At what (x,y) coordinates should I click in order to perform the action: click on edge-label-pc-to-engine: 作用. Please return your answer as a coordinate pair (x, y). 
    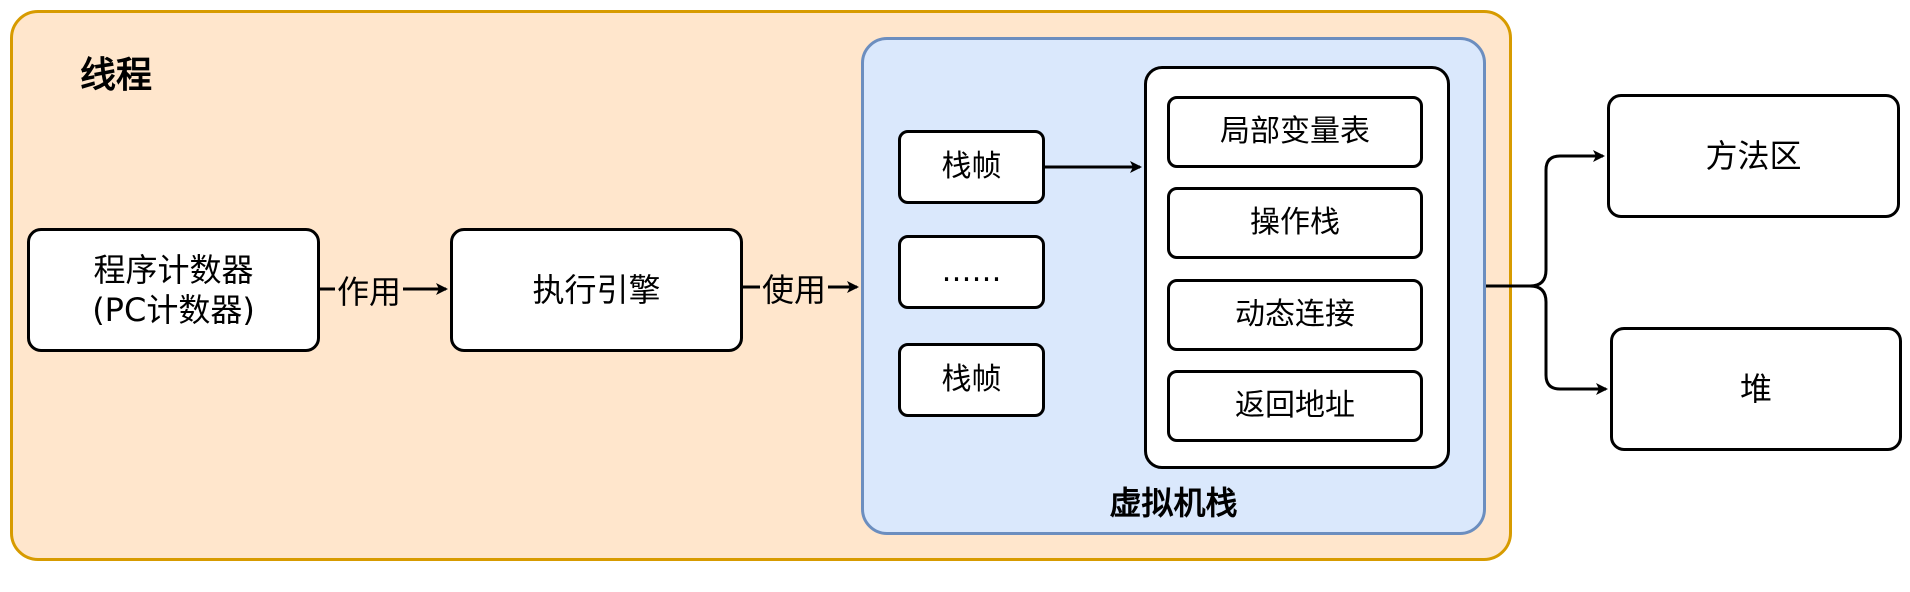
    Looking at the image, I should click on (369, 290).